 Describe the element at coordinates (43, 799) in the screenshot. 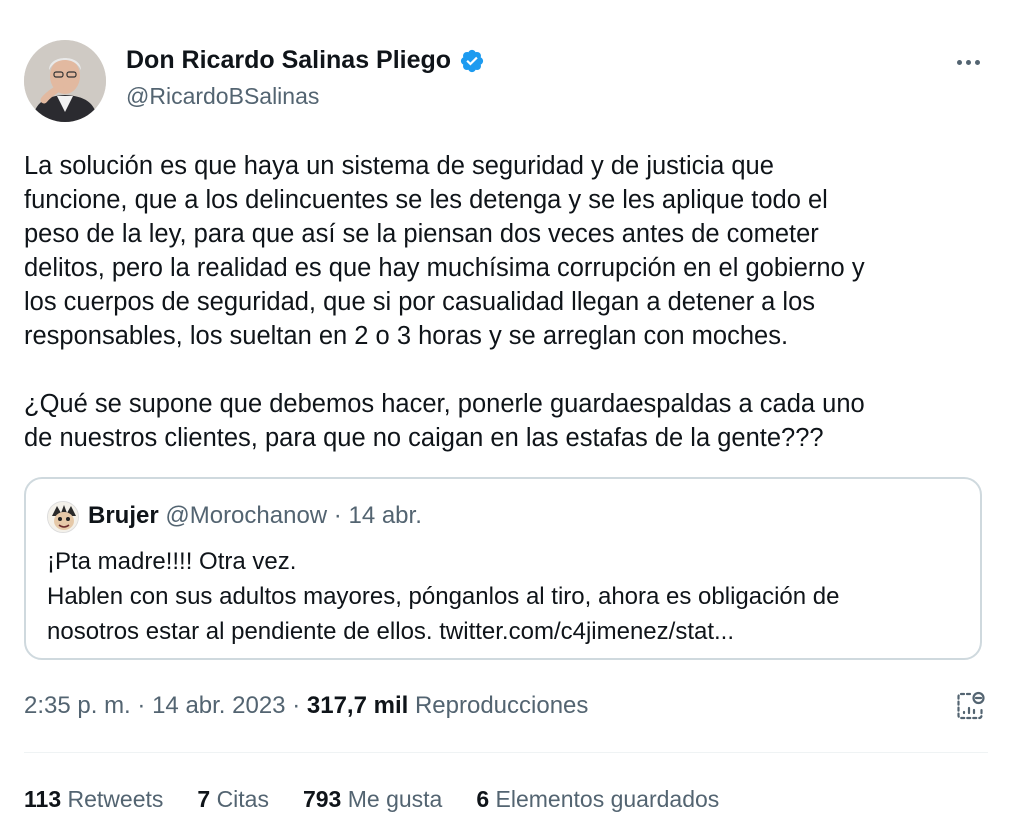

I see `stat-value: 113` at that location.